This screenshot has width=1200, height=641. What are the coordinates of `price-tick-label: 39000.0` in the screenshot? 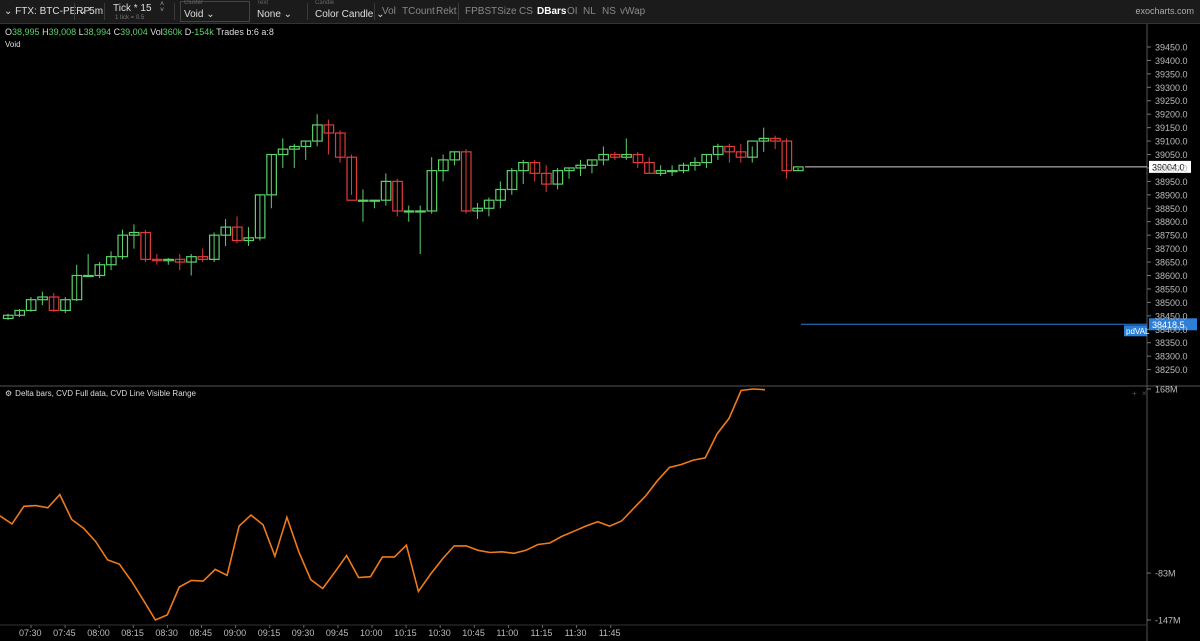 It's located at (1171, 168).